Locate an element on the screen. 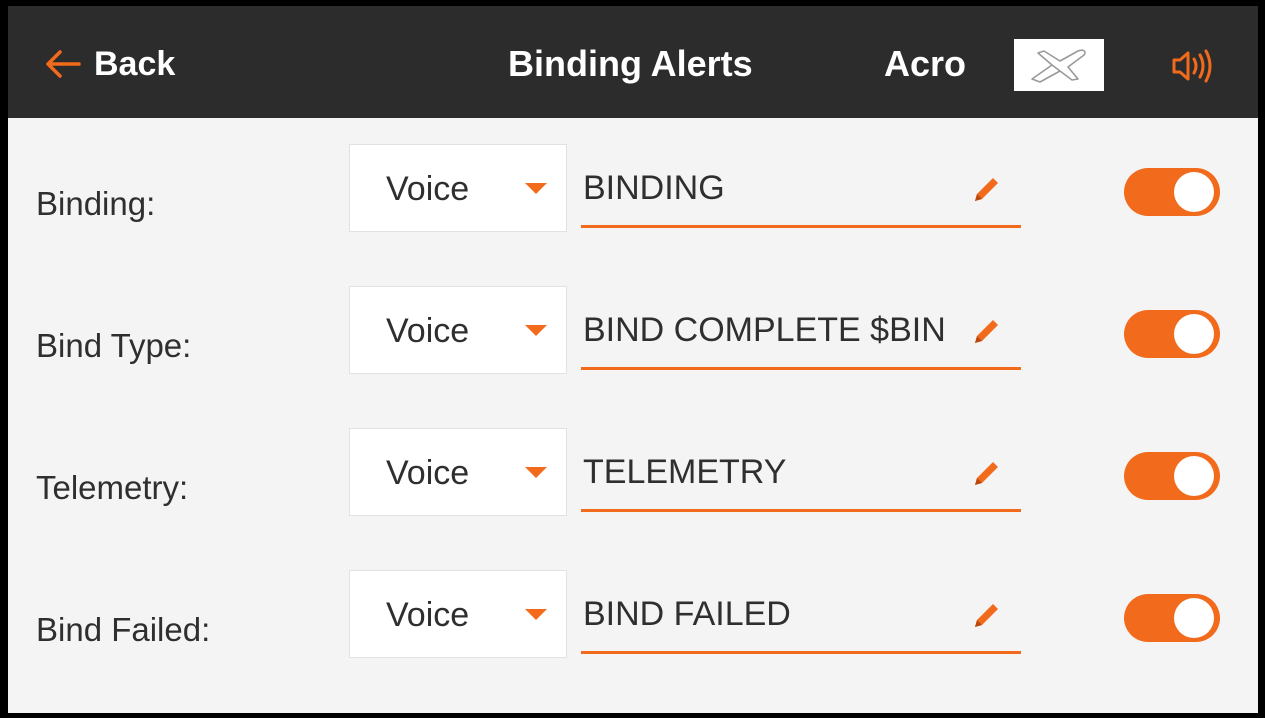  field-value: TELEMETRY is located at coordinates (685, 472).